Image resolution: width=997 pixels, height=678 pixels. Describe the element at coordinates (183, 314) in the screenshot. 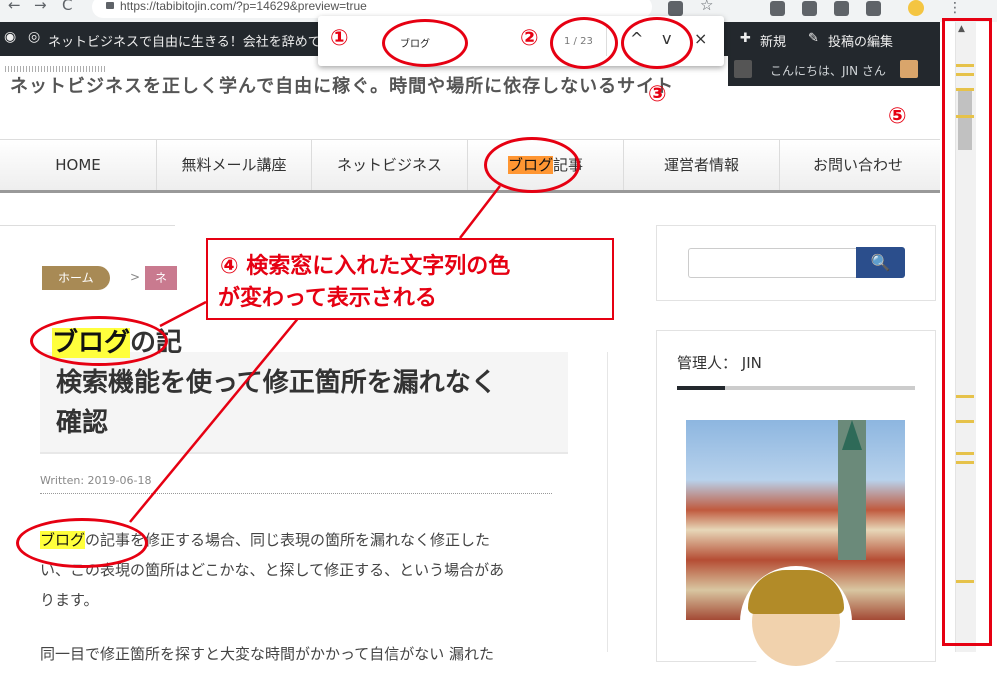

I see `annotation-line-title` at that location.